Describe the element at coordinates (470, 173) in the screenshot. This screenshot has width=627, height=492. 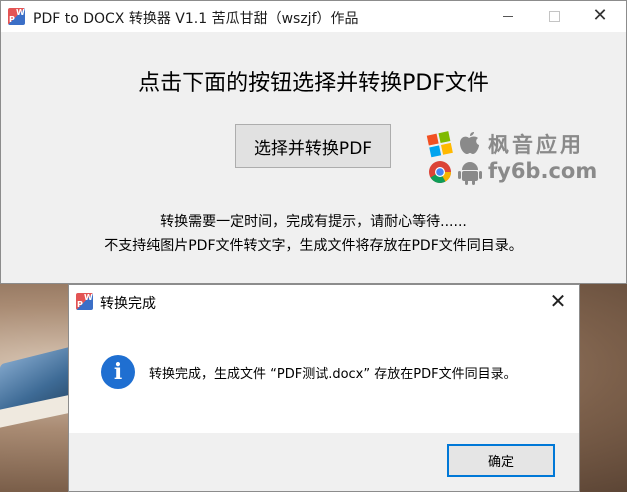
I see `android-logo-icon` at that location.